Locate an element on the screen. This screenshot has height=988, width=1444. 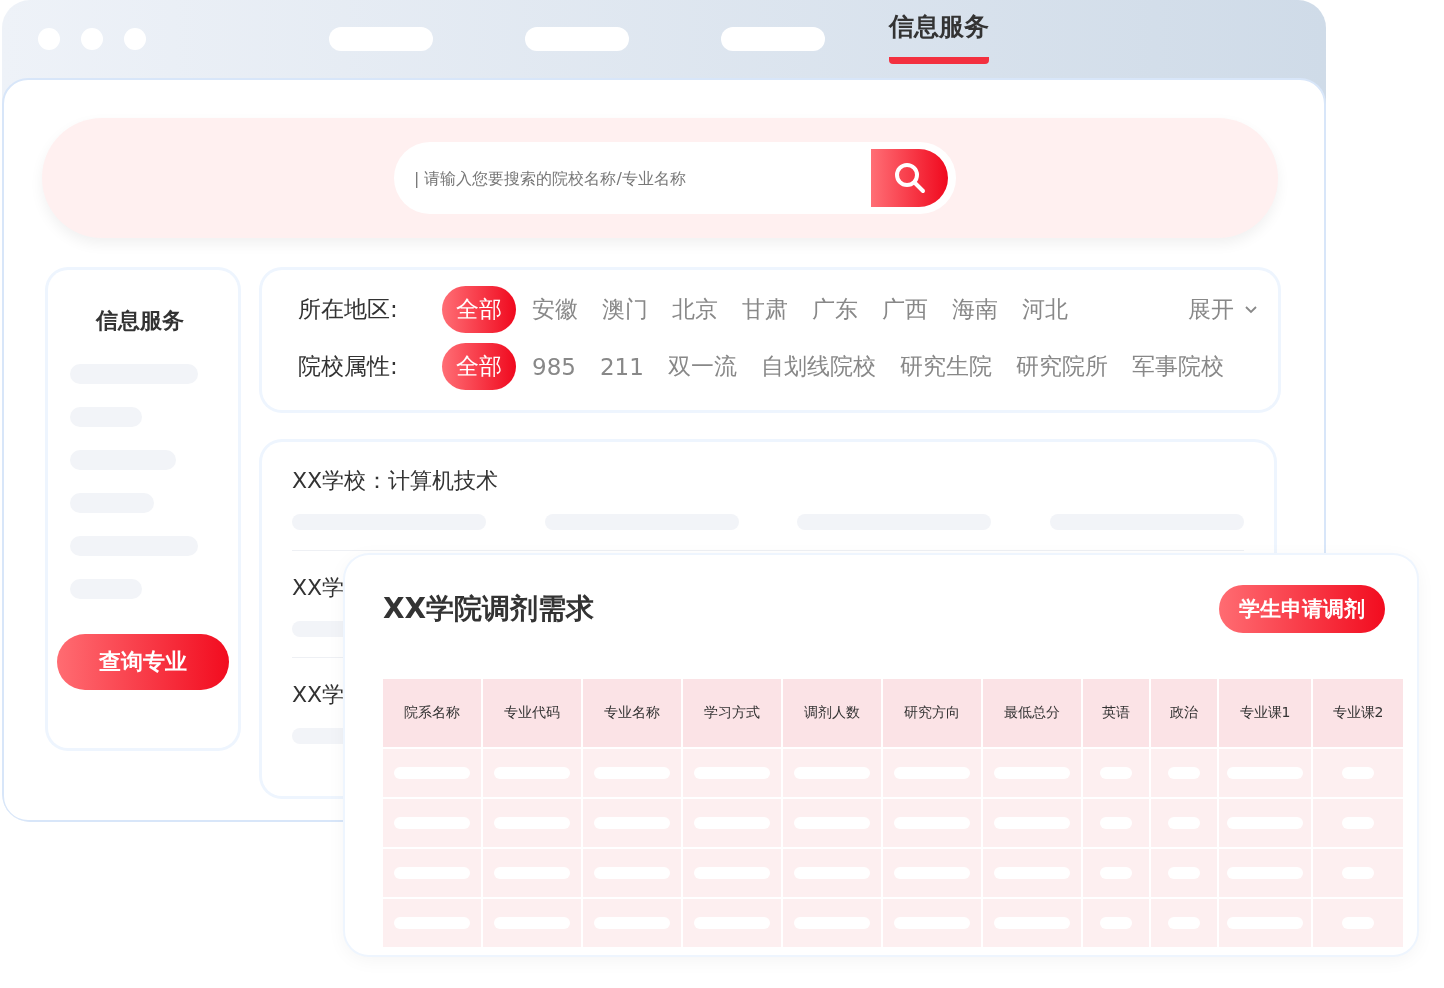
filter-option: 211 is located at coordinates (621, 366).